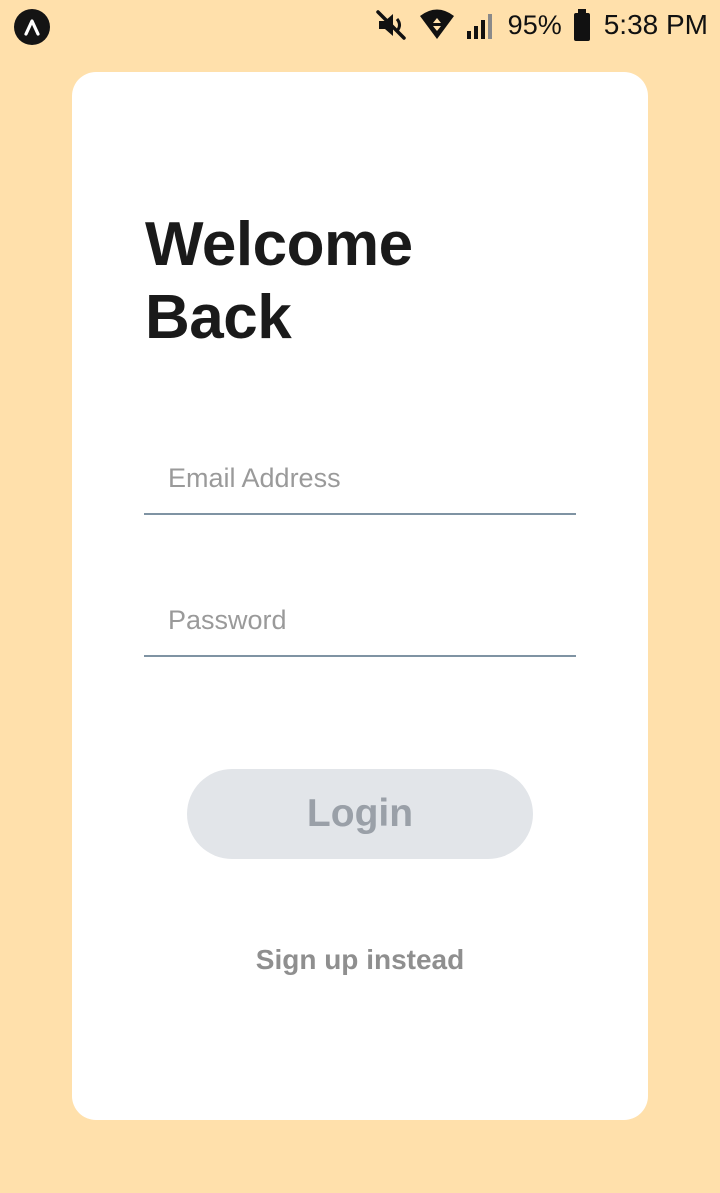 This screenshot has width=720, height=1193. Describe the element at coordinates (391, 25) in the screenshot. I see `volume-off-icon` at that location.